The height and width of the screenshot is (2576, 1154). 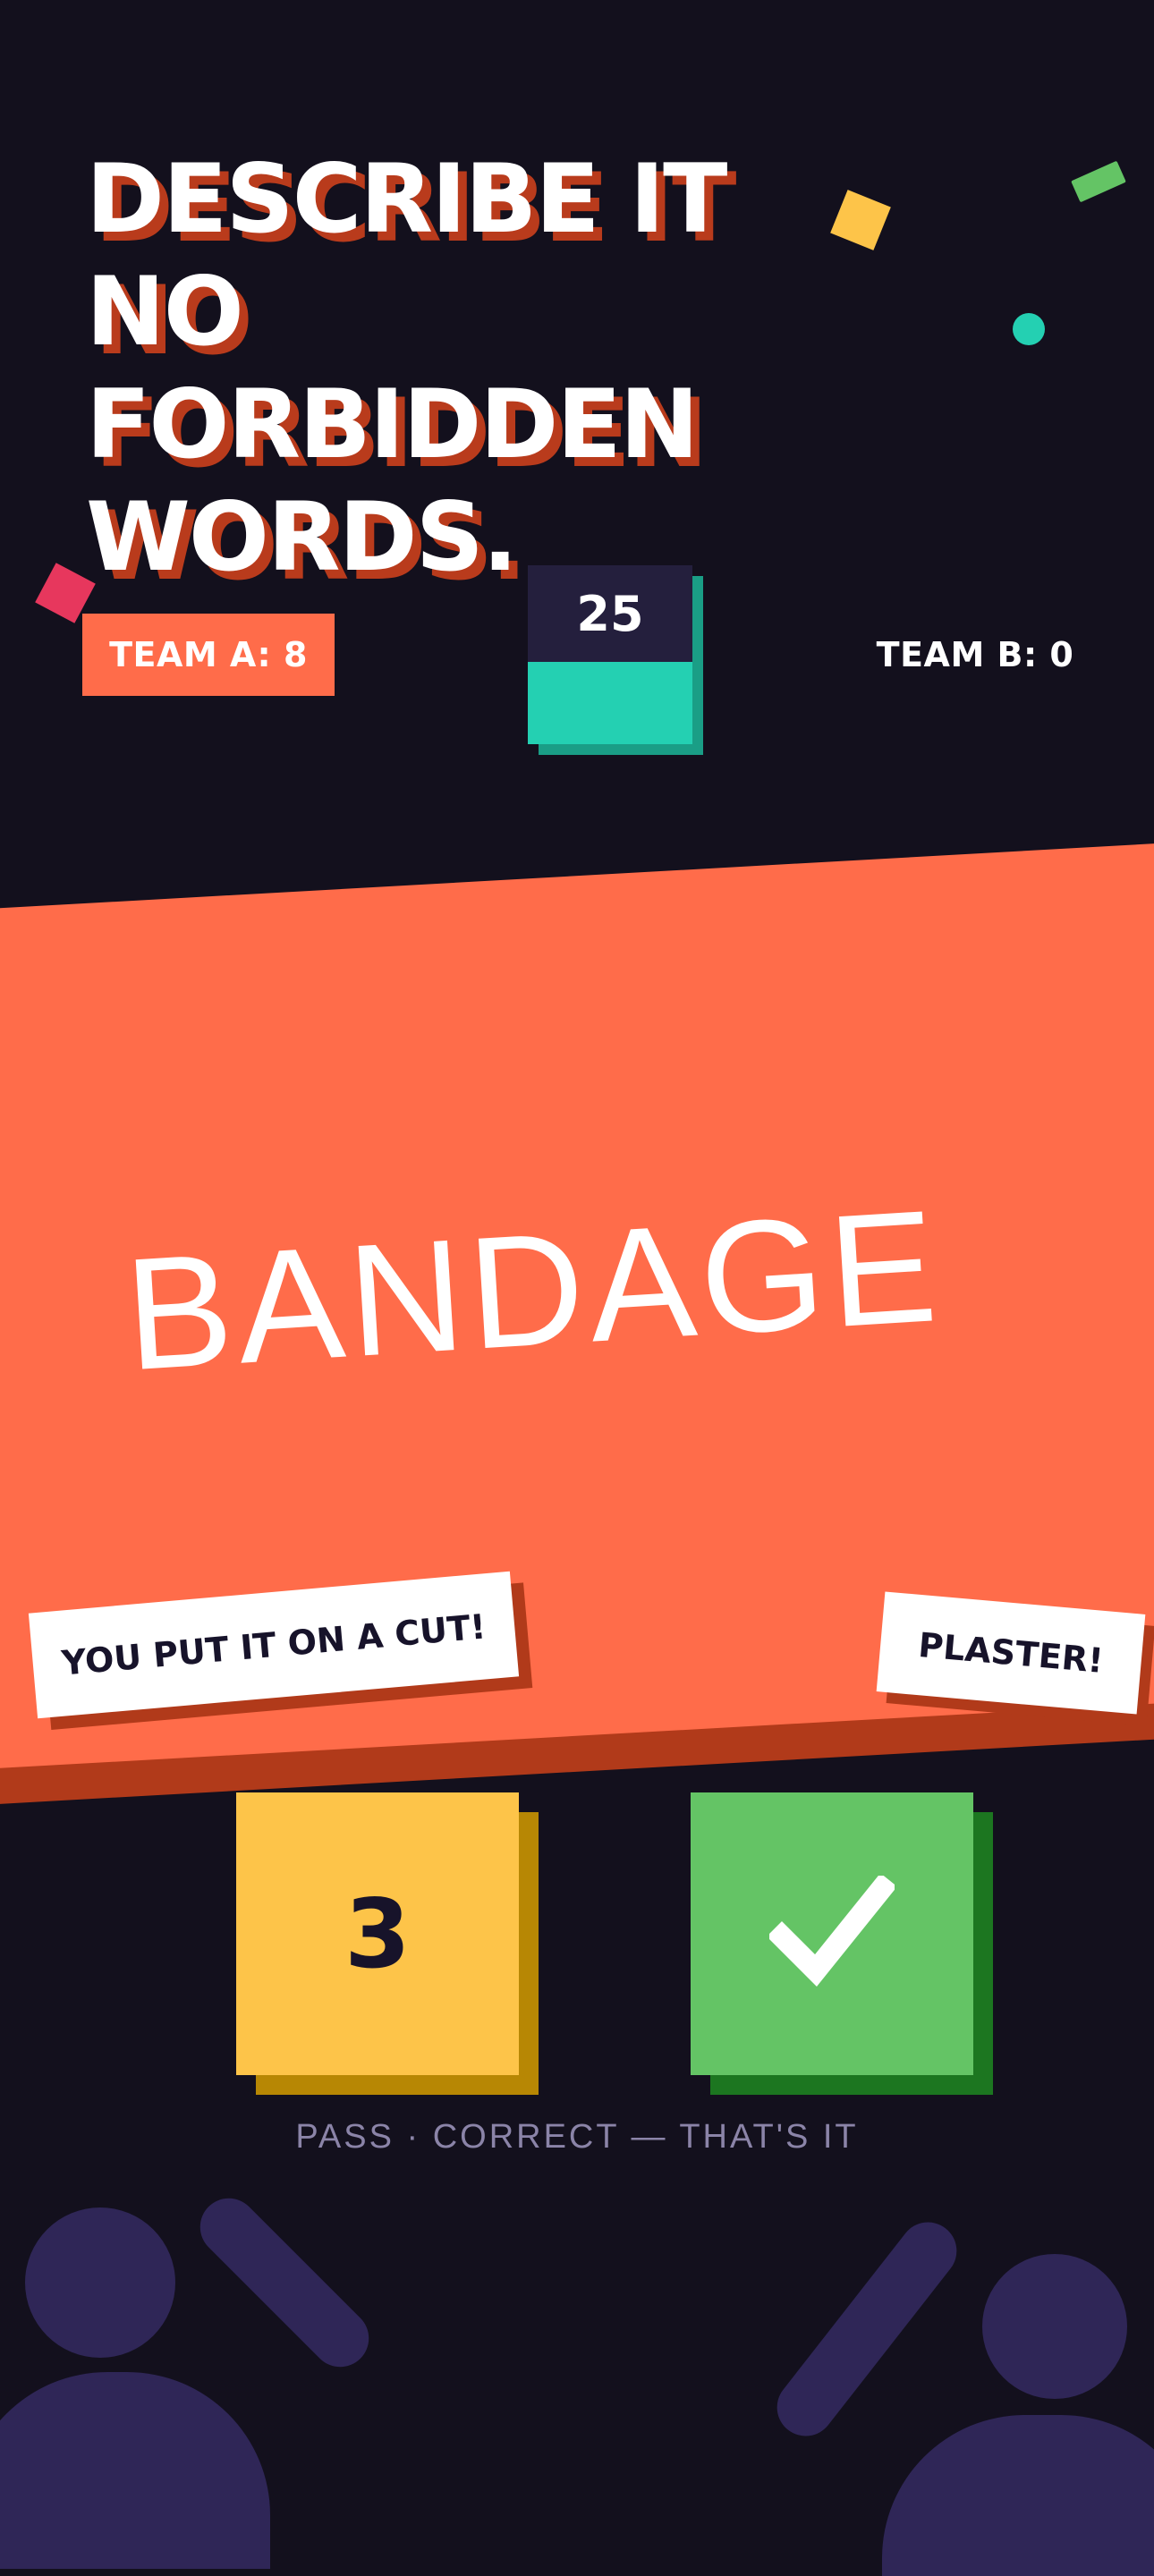 I want to click on character-right-head, so click(x=1054, y=2326).